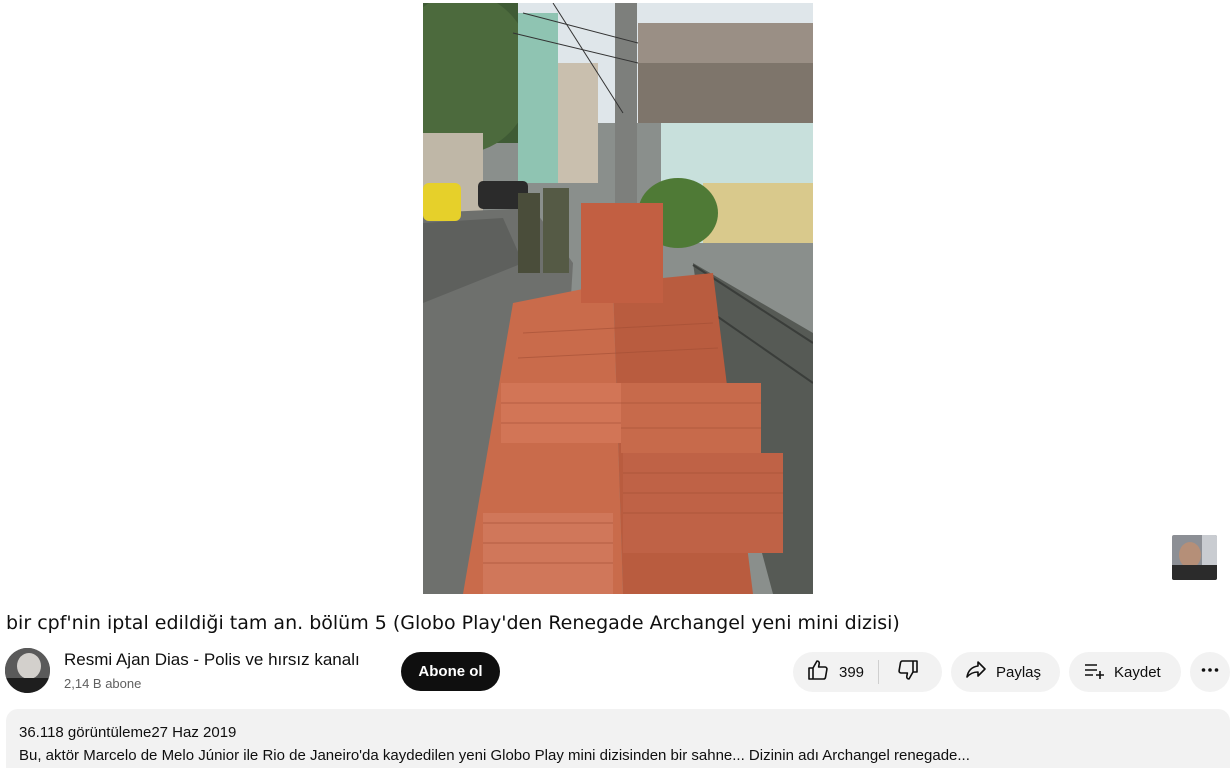 The width and height of the screenshot is (1230, 768). I want to click on channel-name: Resmi Ajan Dias - Polis ve hırsız kanalı, so click(212, 660).